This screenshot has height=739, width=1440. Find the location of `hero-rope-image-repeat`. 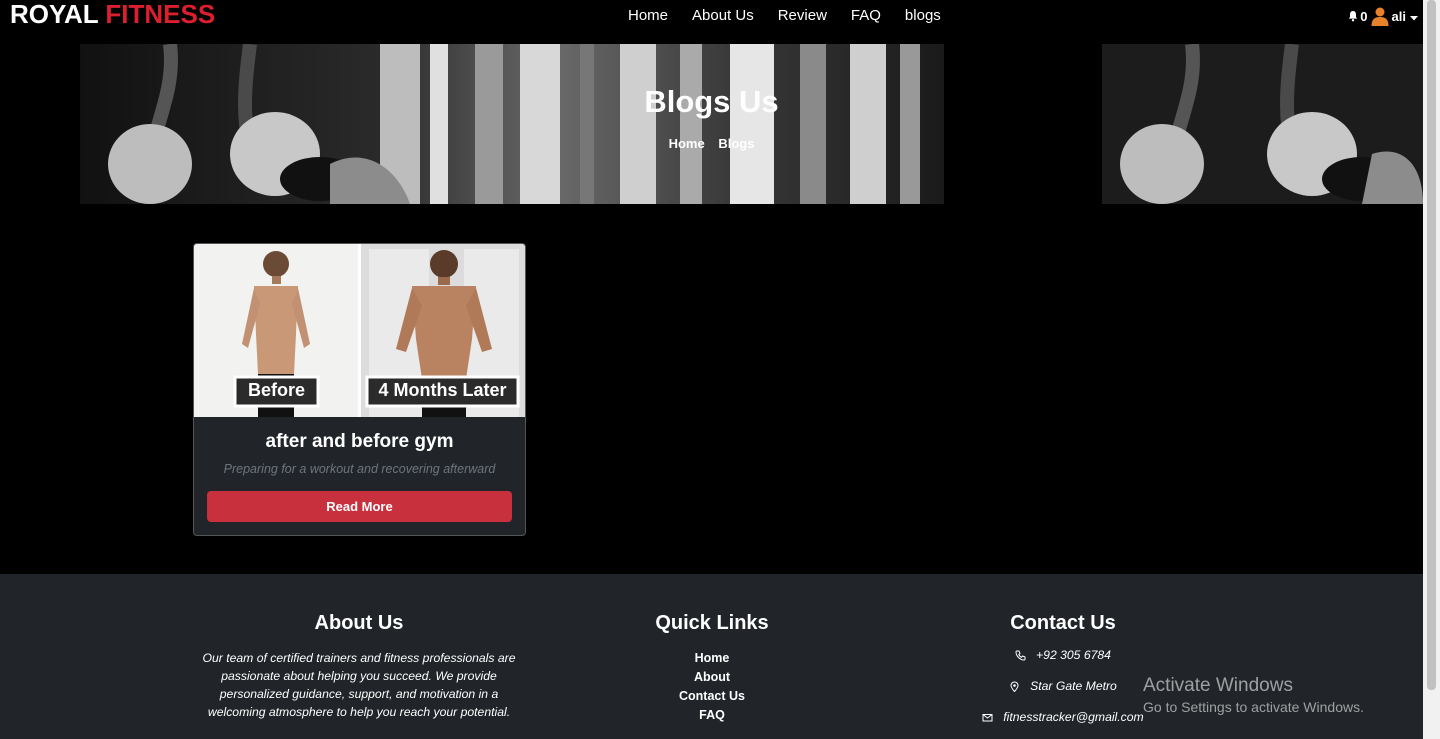

hero-rope-image-repeat is located at coordinates (1262, 124).